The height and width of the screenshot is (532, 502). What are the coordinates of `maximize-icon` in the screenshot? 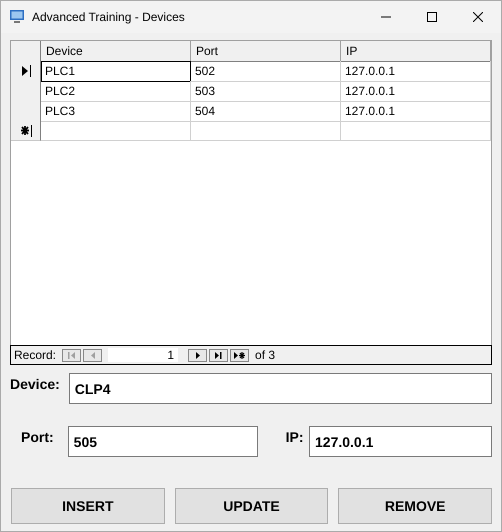 It's located at (432, 17).